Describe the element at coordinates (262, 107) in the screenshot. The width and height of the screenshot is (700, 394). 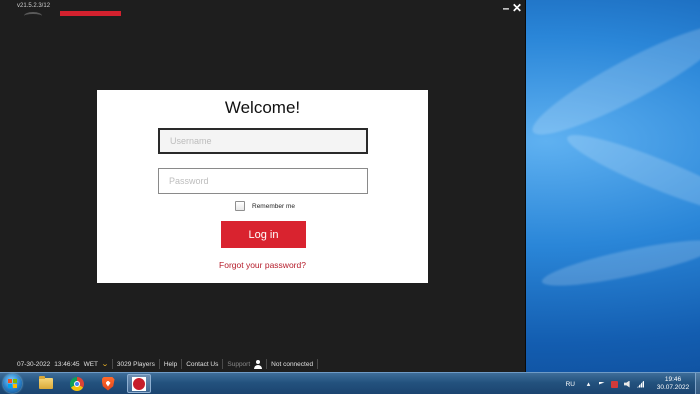
I see `welcome-title: Welcome!` at that location.